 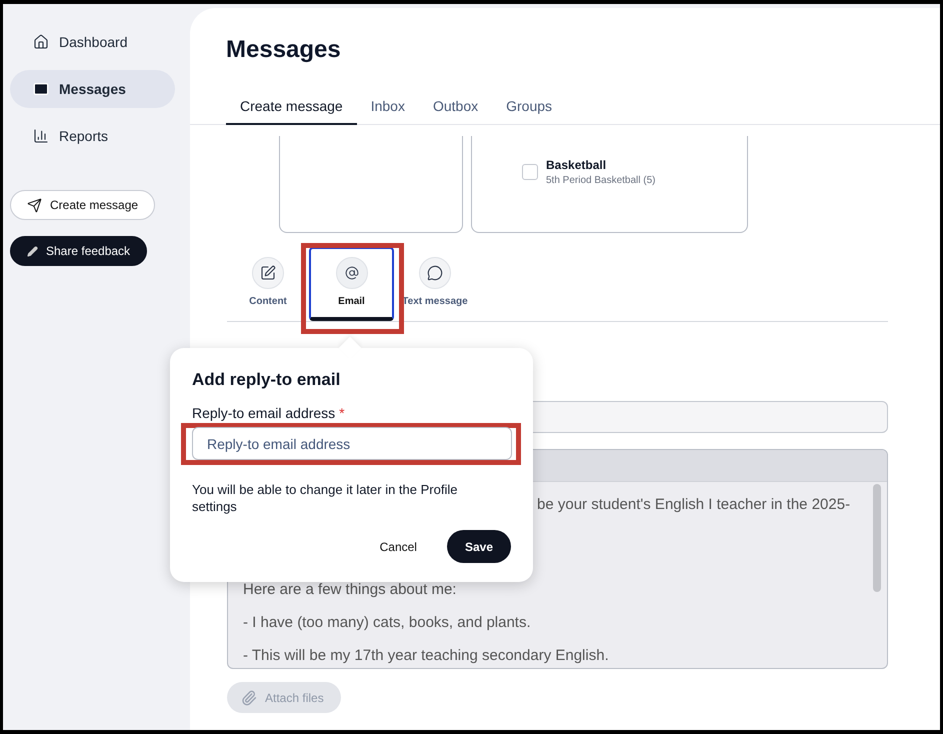 I want to click on channel-tab: Email, so click(x=351, y=284).